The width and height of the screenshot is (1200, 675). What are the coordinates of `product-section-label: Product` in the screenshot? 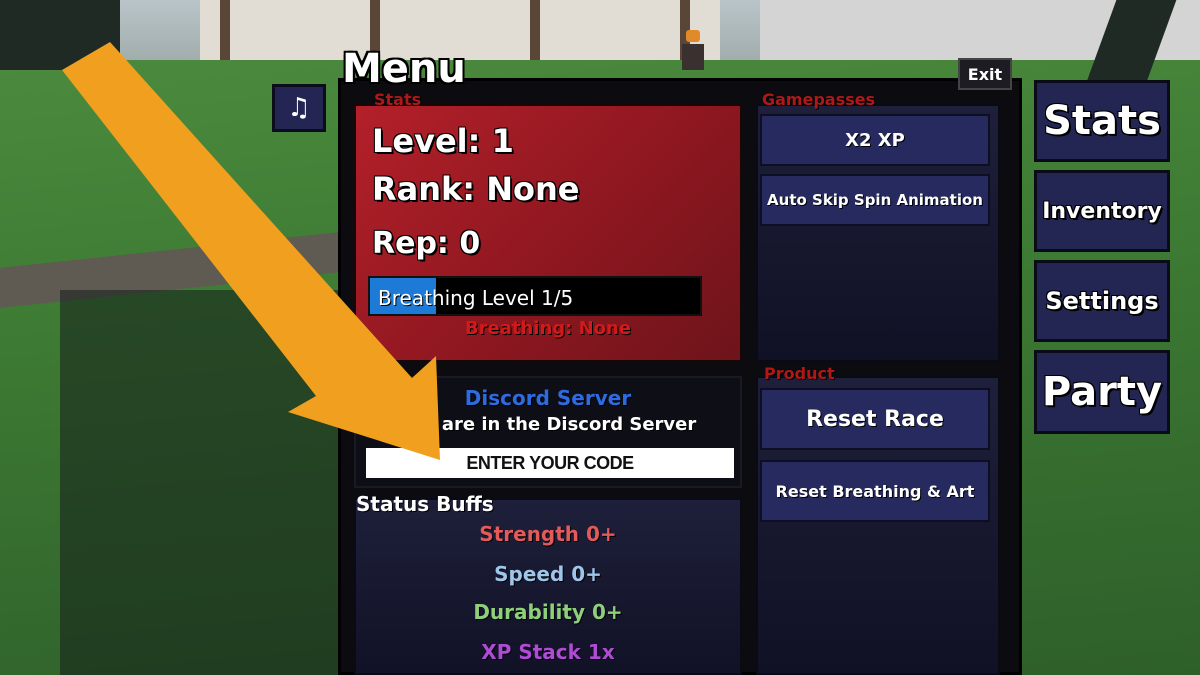 It's located at (799, 373).